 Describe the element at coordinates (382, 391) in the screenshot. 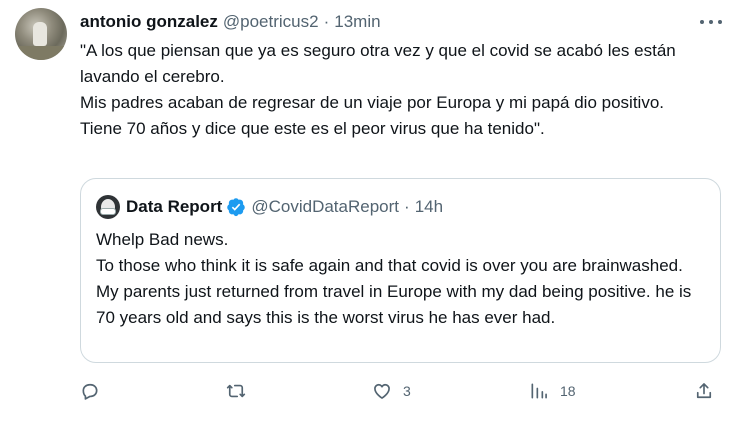

I see `heart-icon` at that location.